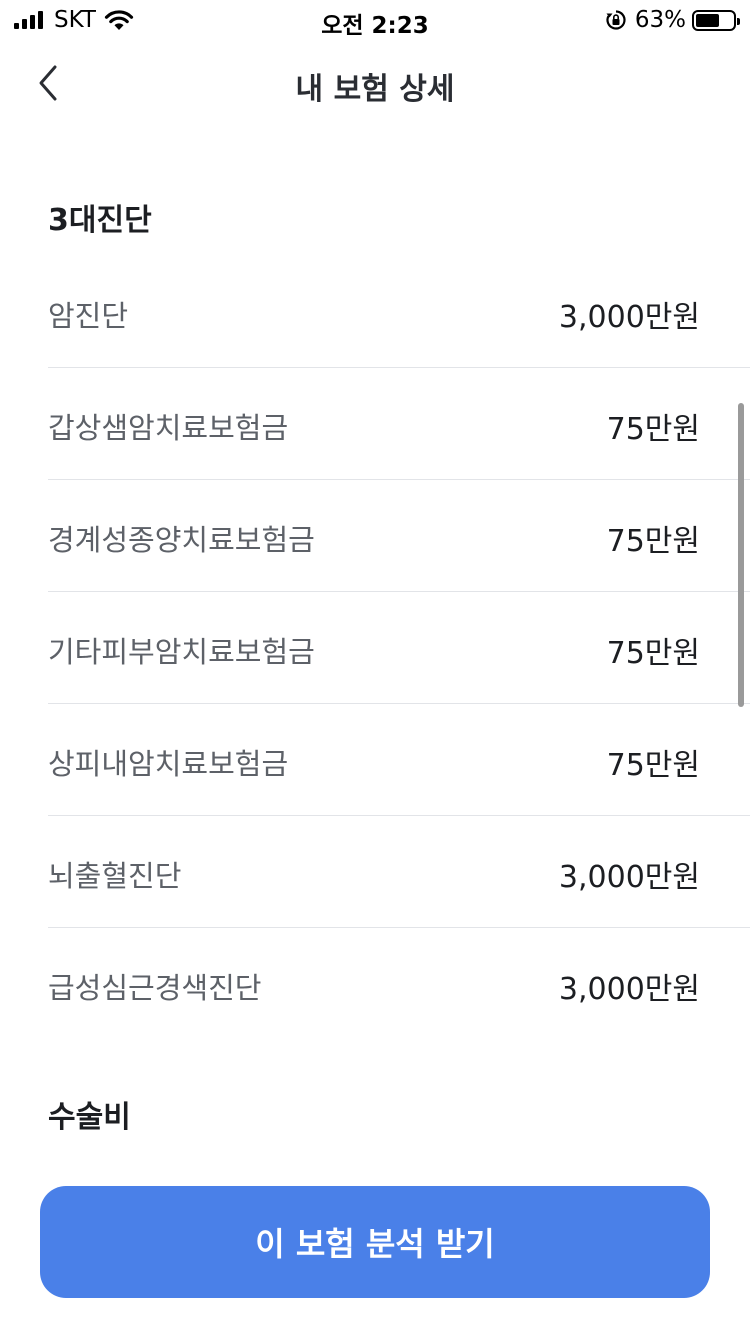  Describe the element at coordinates (89, 1117) in the screenshot. I see `section-title-surgery: 수술비` at that location.